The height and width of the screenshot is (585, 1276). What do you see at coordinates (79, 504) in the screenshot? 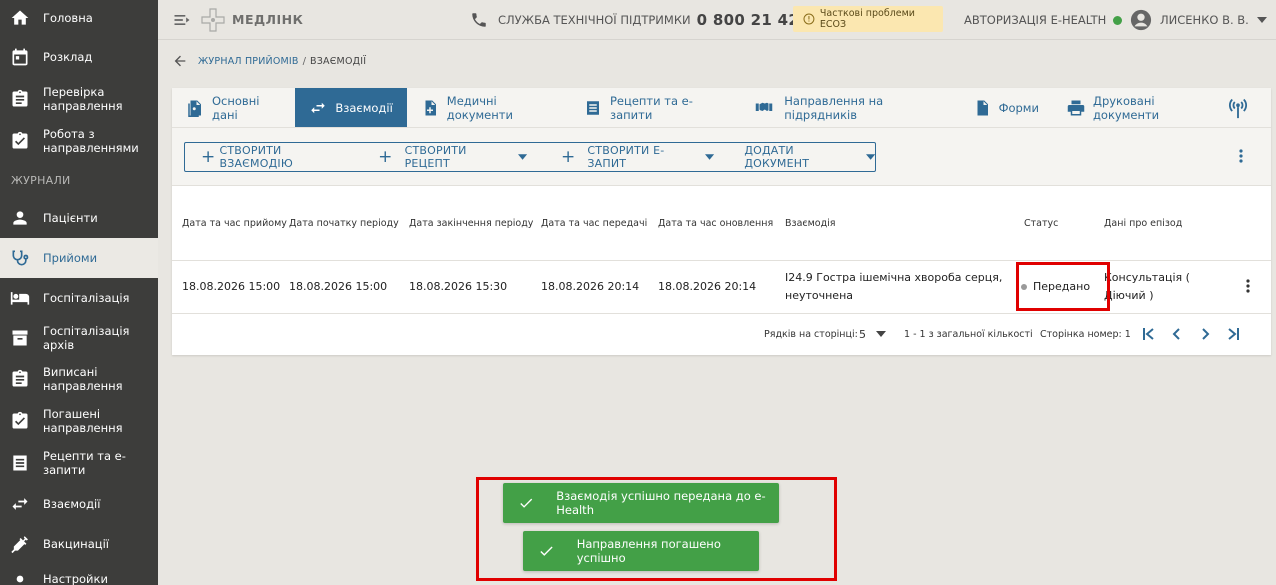
I see `sidebar-item-interactions: Взаємодії` at bounding box center [79, 504].